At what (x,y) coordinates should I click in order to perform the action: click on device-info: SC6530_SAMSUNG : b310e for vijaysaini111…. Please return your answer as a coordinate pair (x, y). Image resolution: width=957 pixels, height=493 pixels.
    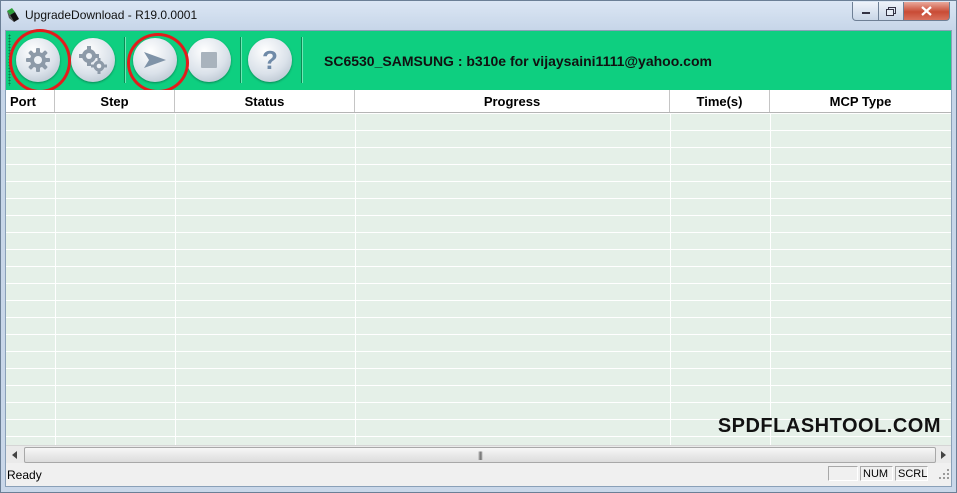
    Looking at the image, I should click on (518, 61).